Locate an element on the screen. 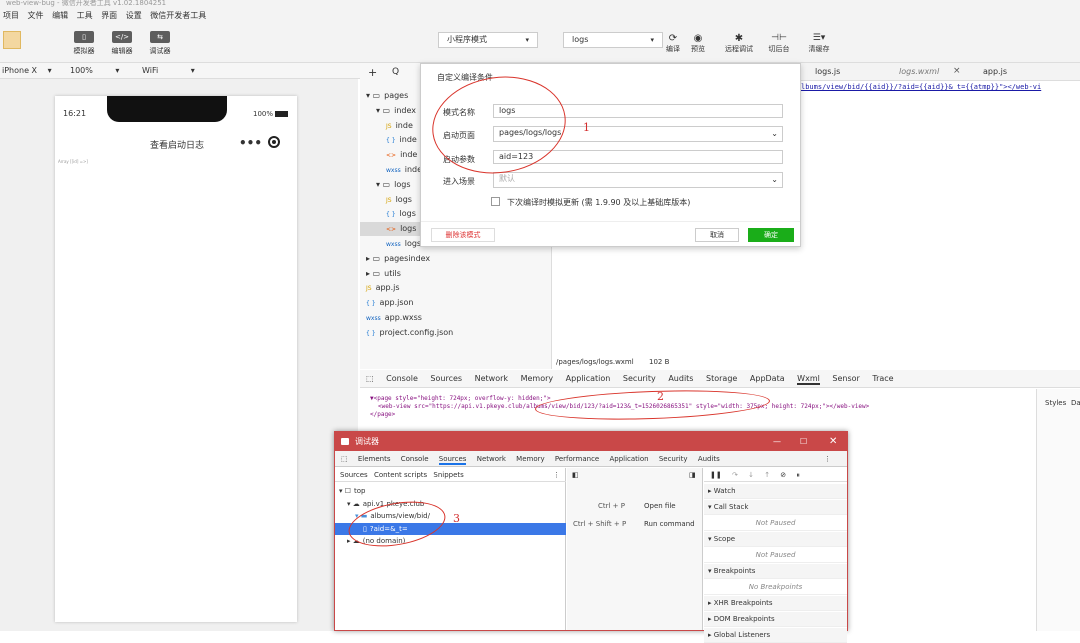 Image resolution: width=1080 pixels, height=643 pixels. tab-logs-wxml: logs.wxml is located at coordinates (919, 71).